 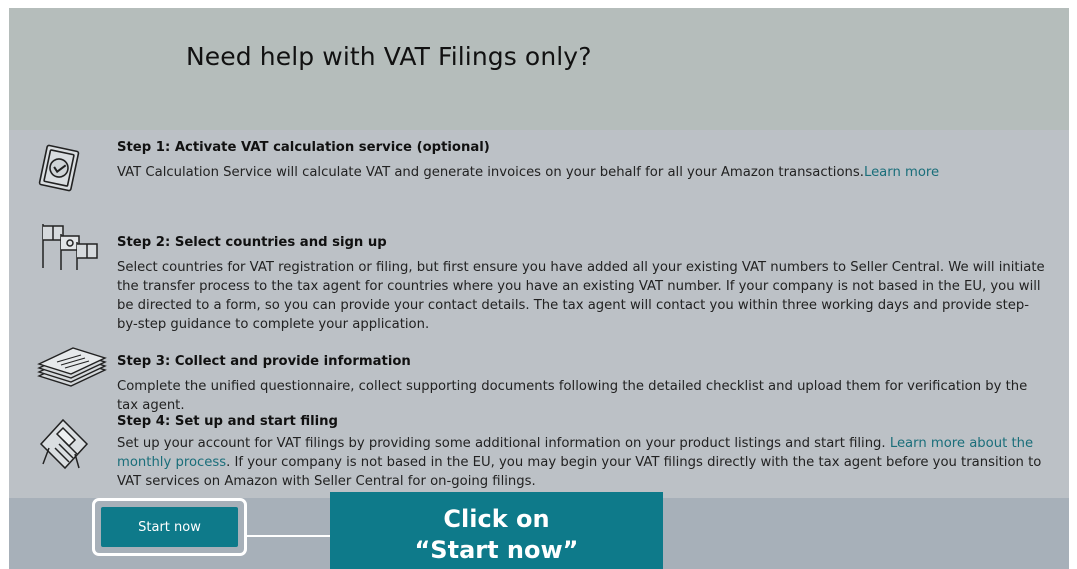 What do you see at coordinates (389, 56) in the screenshot?
I see `page-title: Need help with VAT Filings only?` at bounding box center [389, 56].